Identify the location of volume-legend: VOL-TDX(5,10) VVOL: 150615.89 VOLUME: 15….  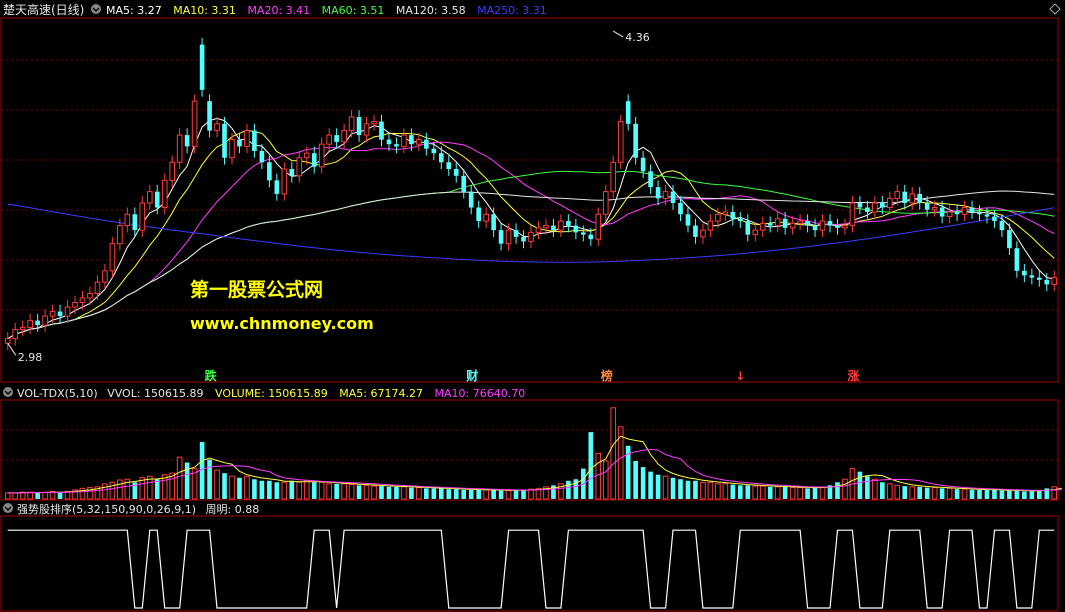
(271, 393).